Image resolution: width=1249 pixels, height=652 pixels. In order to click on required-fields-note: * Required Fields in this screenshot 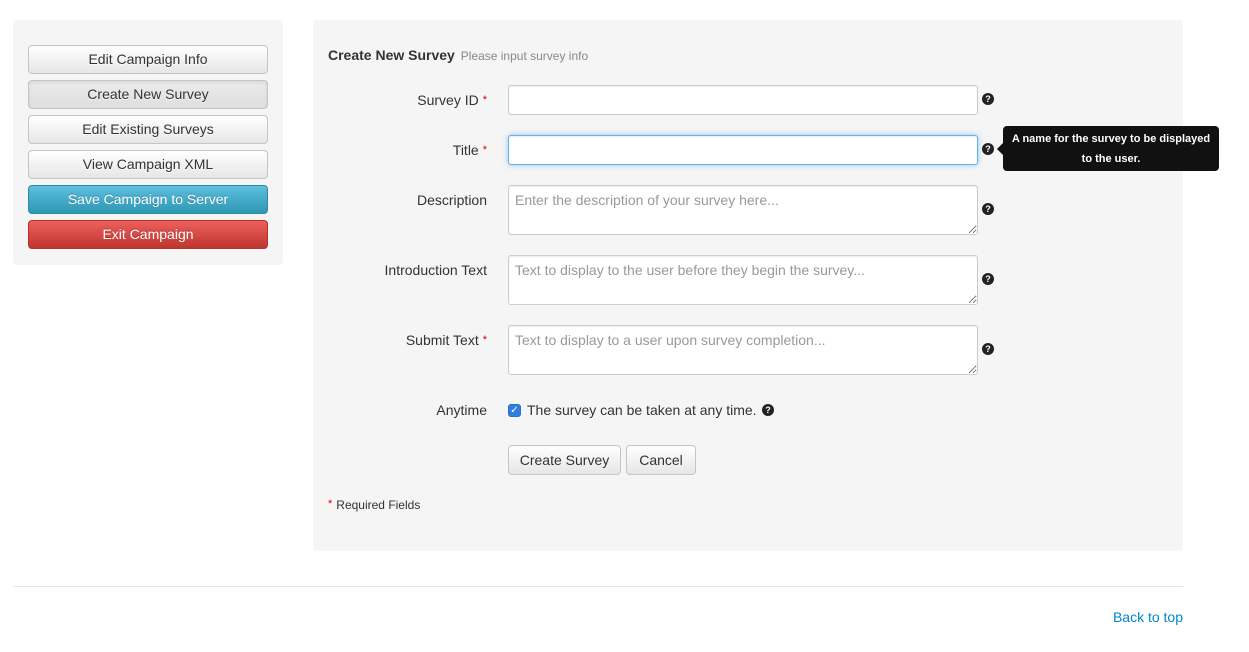, I will do `click(374, 505)`.